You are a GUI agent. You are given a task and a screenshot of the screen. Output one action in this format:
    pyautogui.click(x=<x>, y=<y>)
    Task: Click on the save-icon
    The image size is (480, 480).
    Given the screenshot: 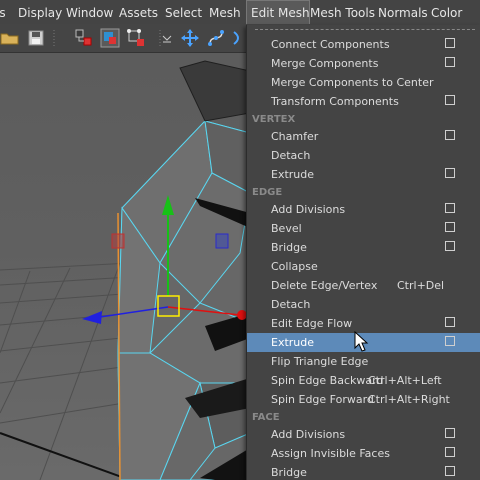 What is the action you would take?
    pyautogui.click(x=36, y=38)
    